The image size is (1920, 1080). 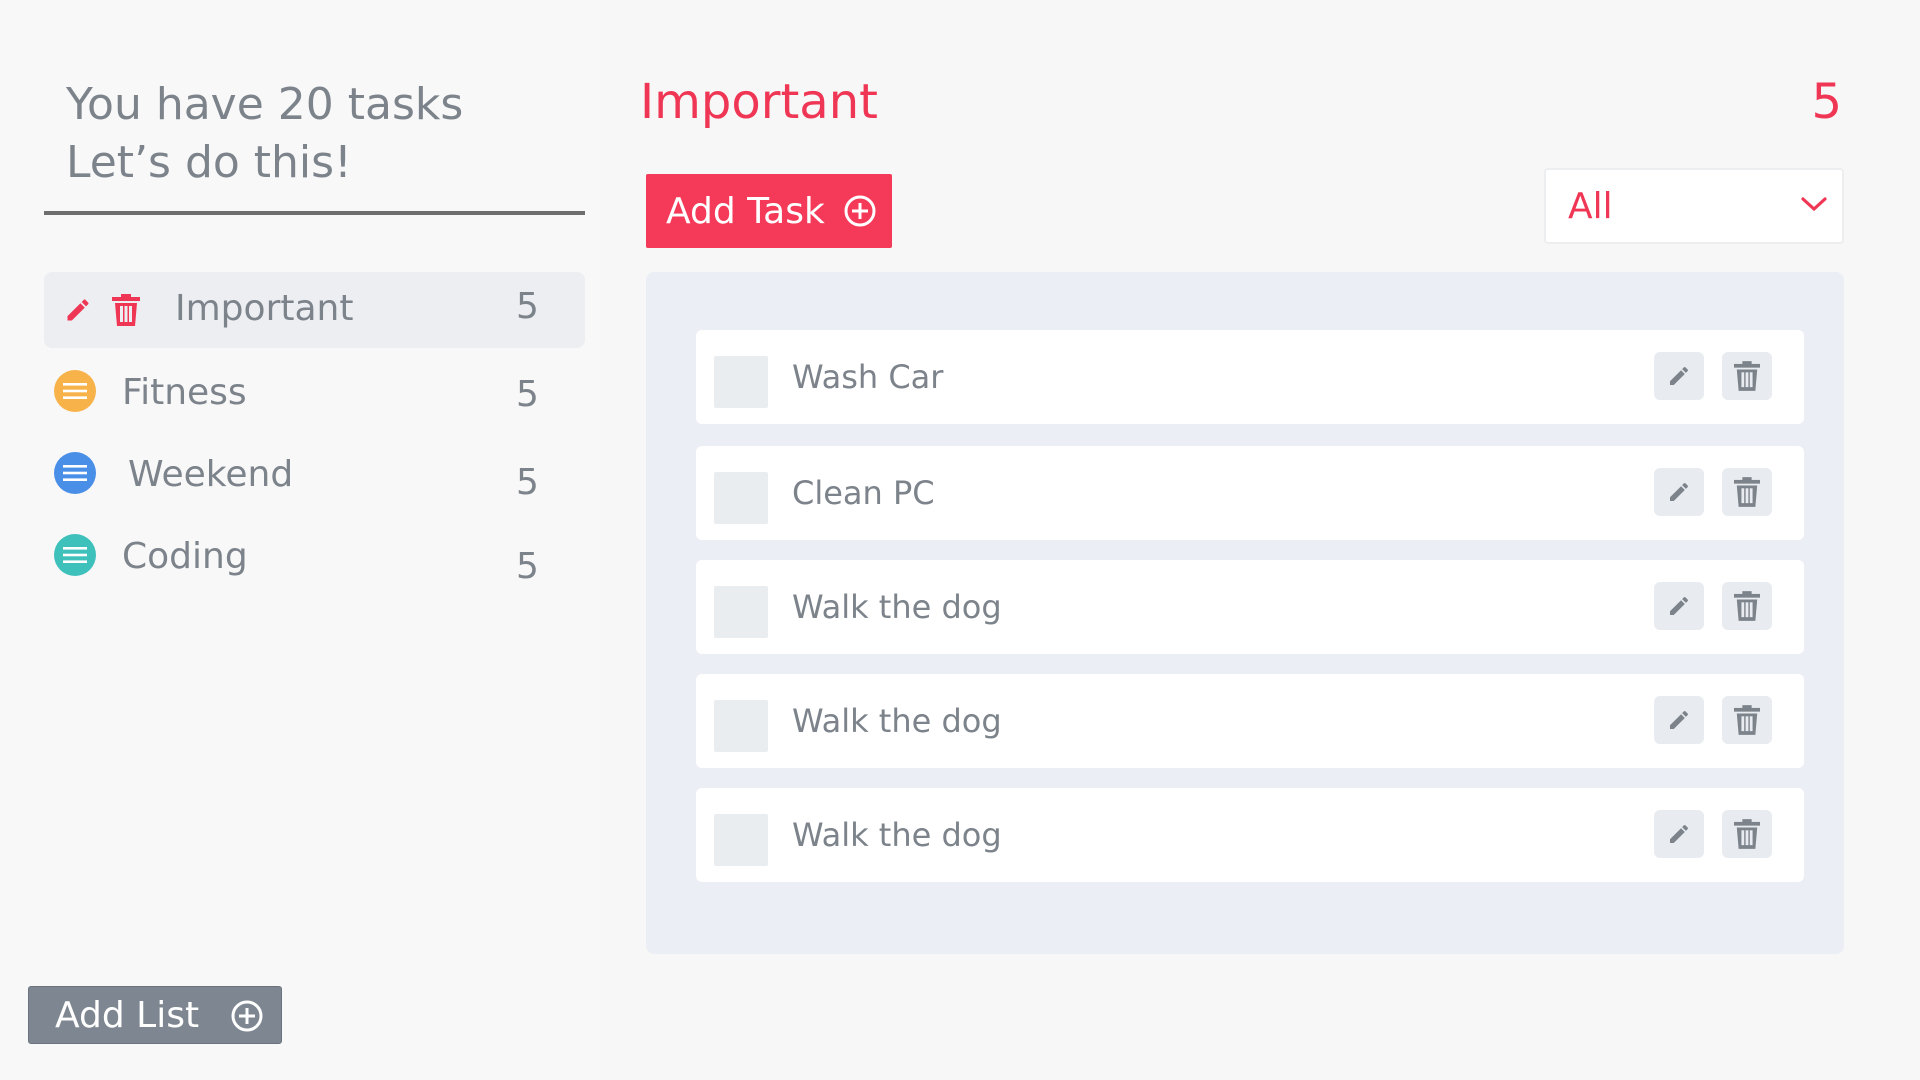 I want to click on task-count: 5, so click(x=1826, y=102).